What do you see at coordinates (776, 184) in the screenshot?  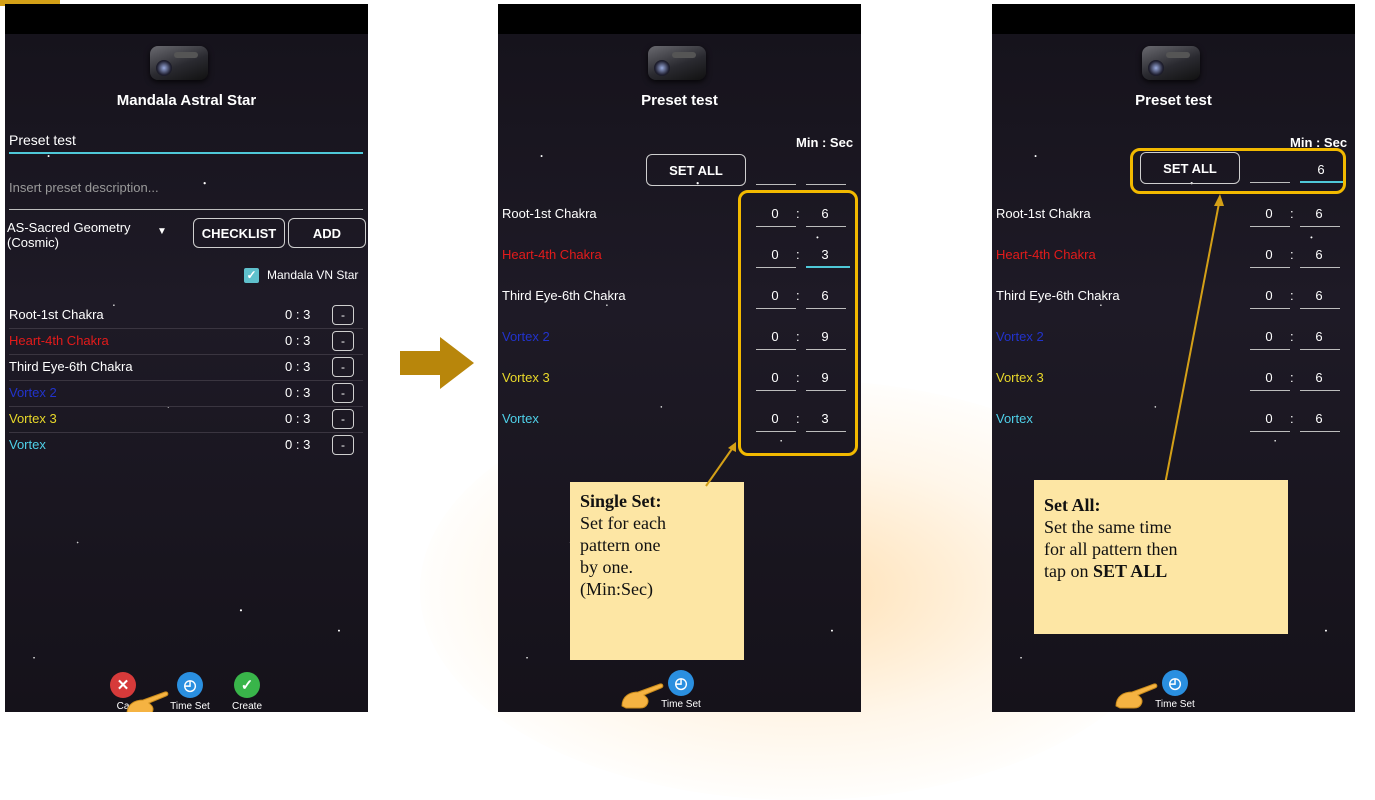 I see `set-all-min-field` at bounding box center [776, 184].